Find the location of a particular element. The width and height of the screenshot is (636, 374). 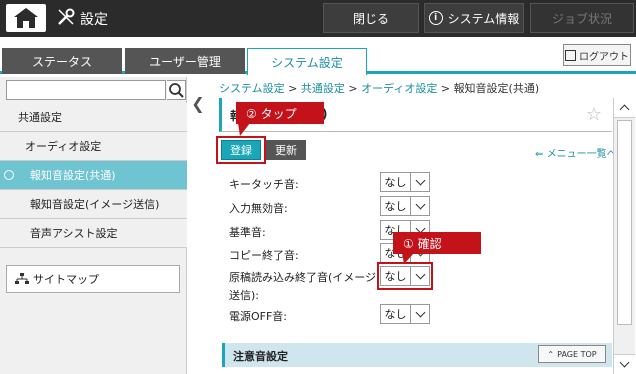

arrow-circle-icon is located at coordinates (9, 175).